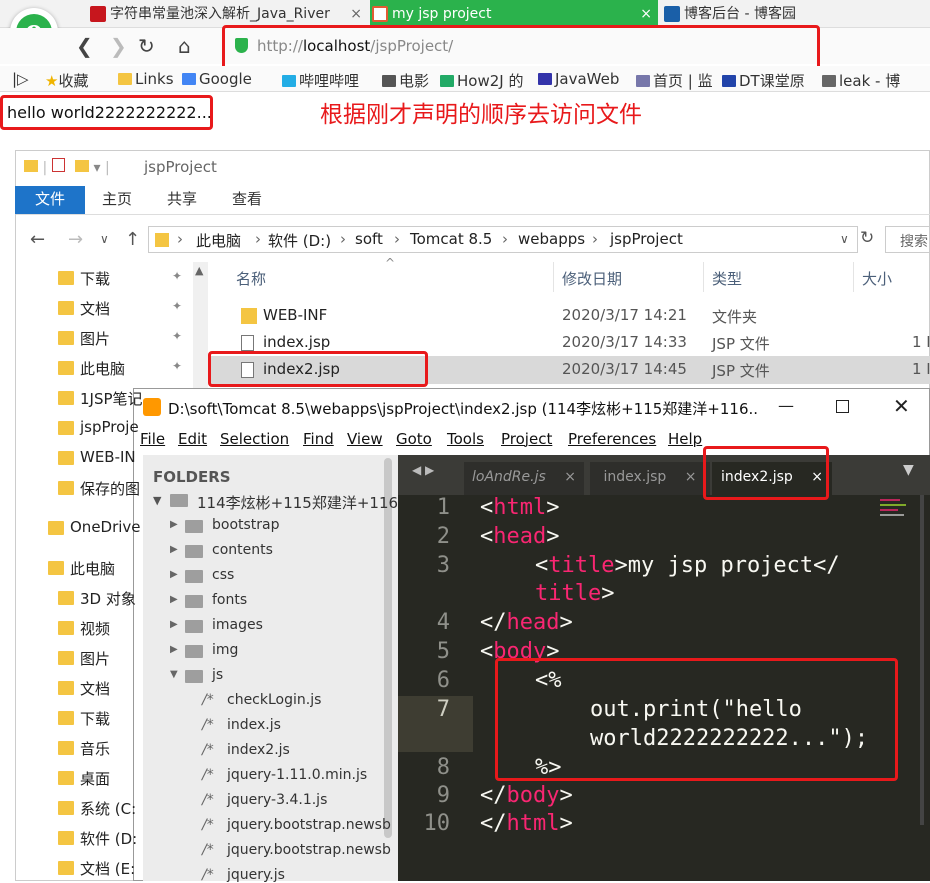 This screenshot has height=883, width=930. I want to click on crumb-jspproject: jspProject, so click(646, 239).